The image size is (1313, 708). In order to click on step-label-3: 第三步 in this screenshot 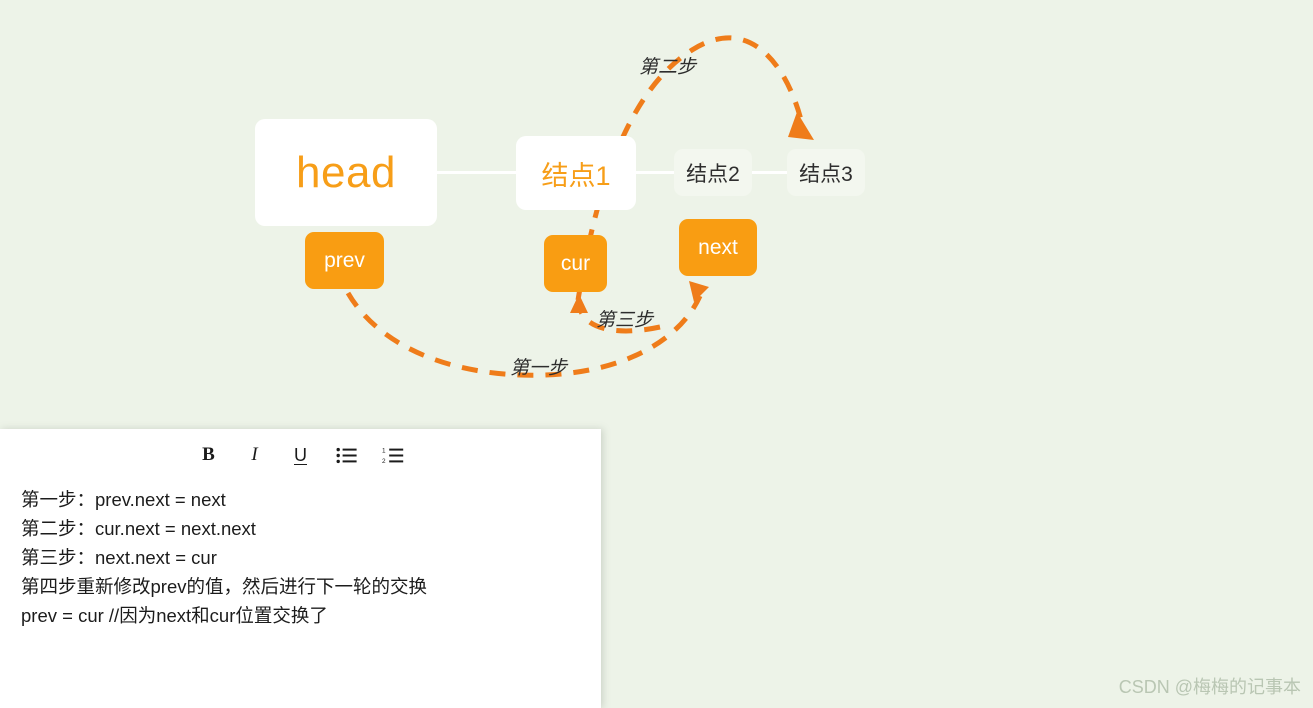, I will do `click(625, 320)`.